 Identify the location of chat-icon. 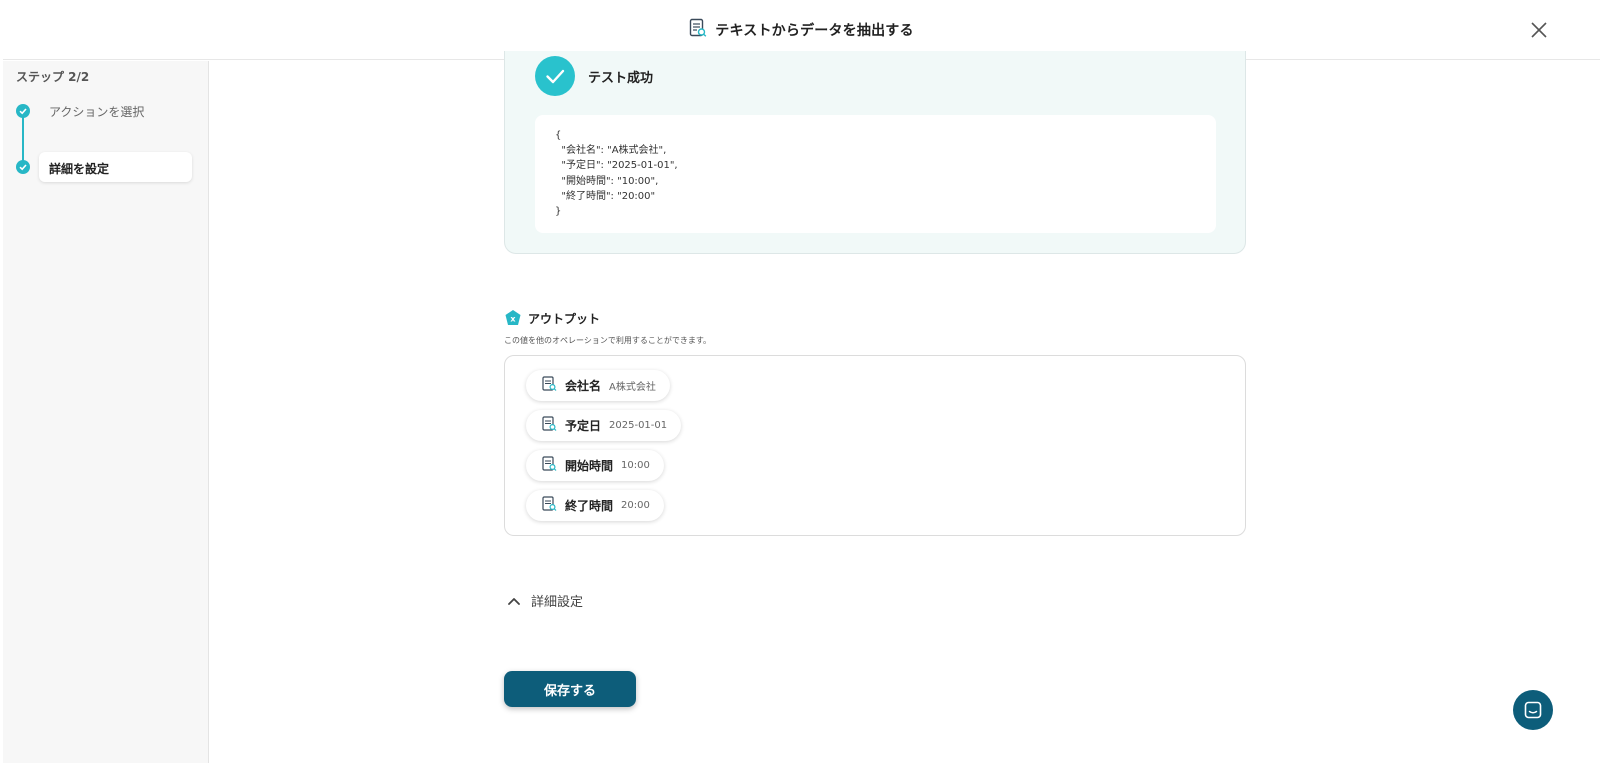
(1533, 710).